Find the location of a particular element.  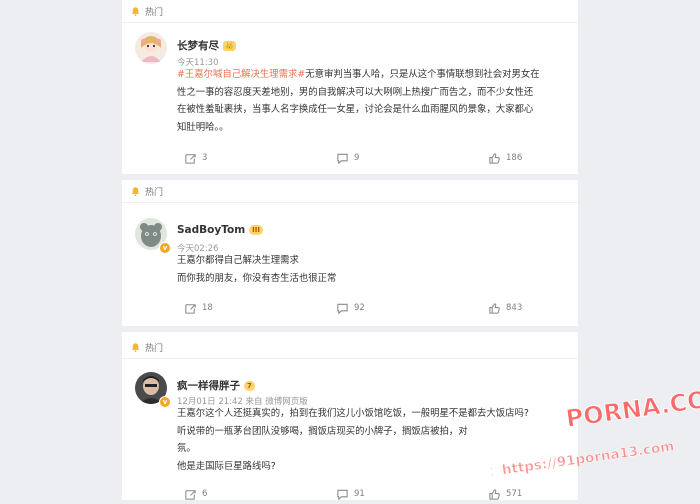

author-row: SadBoyTom III is located at coordinates (220, 230).